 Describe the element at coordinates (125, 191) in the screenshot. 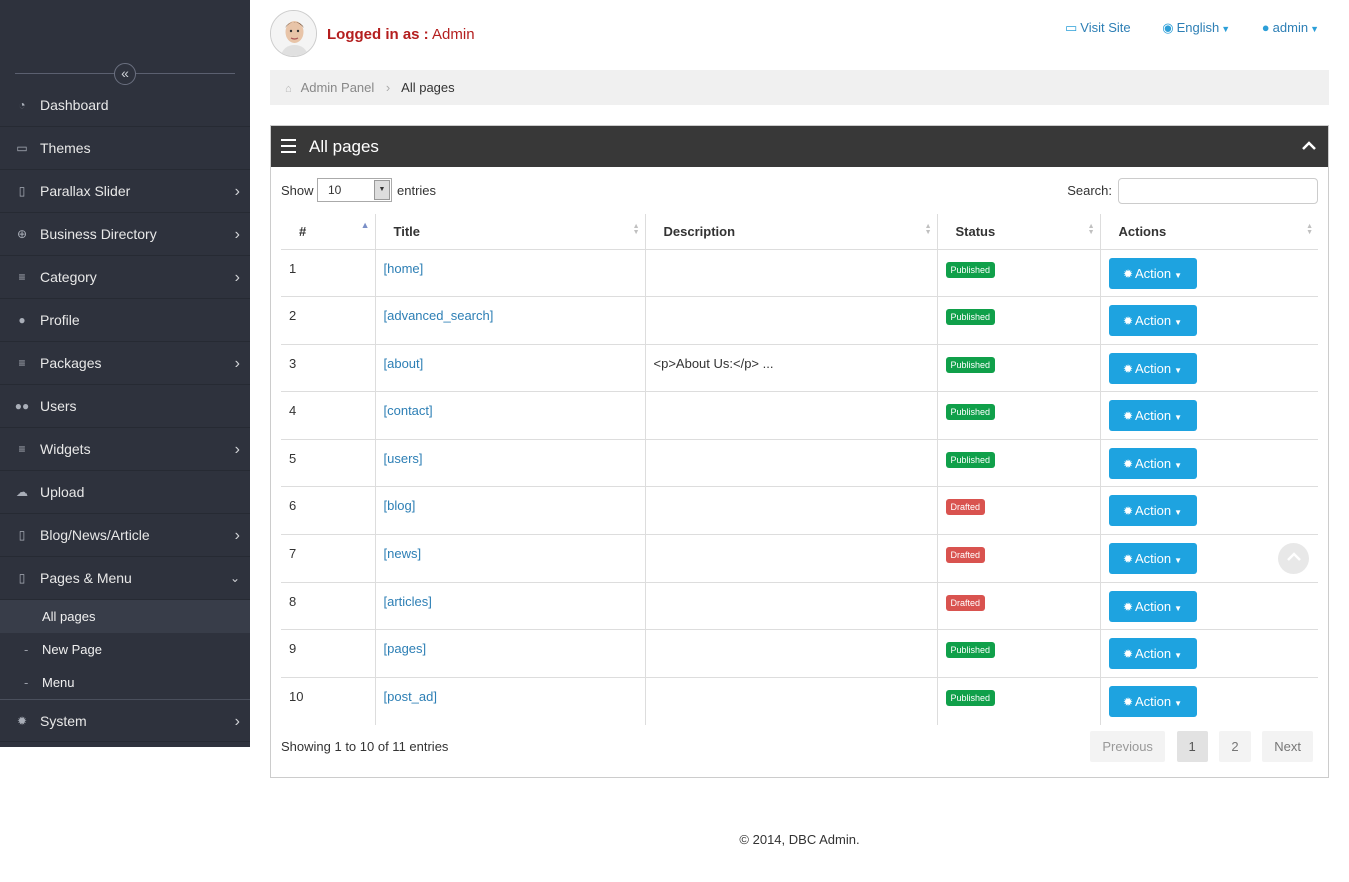

I see `sidebar-item-parallax-slider: ▯ Parallax Slider ›` at that location.